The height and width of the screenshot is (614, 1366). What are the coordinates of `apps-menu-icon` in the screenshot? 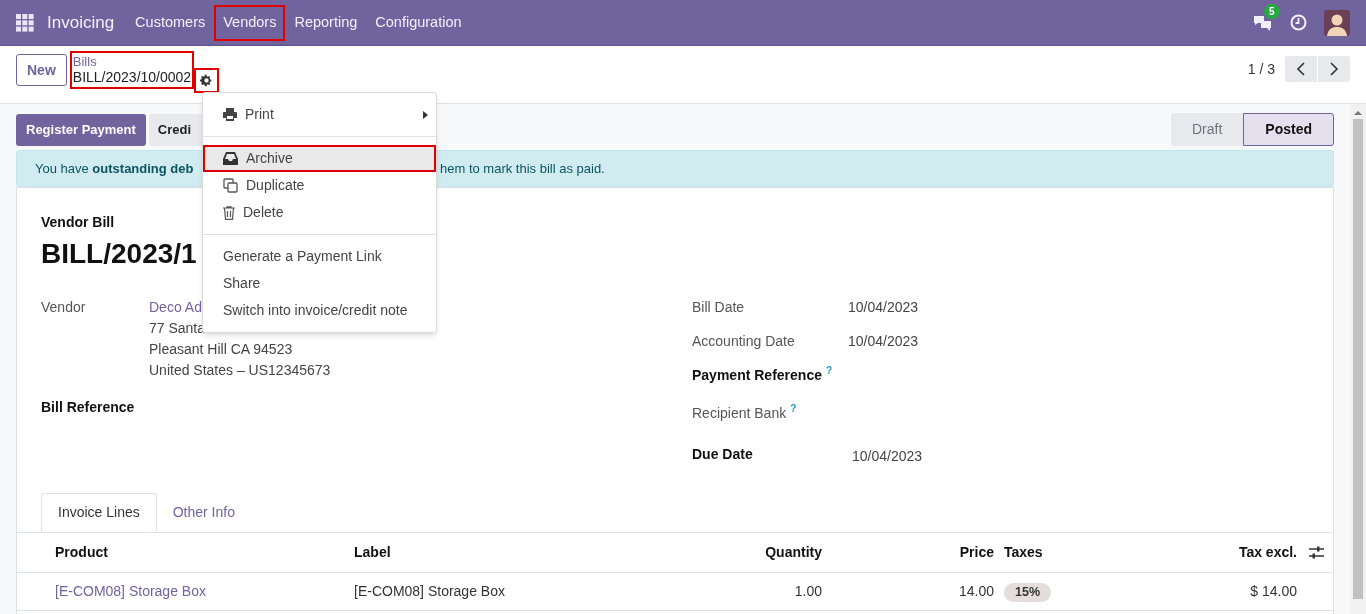 It's located at (25, 22).